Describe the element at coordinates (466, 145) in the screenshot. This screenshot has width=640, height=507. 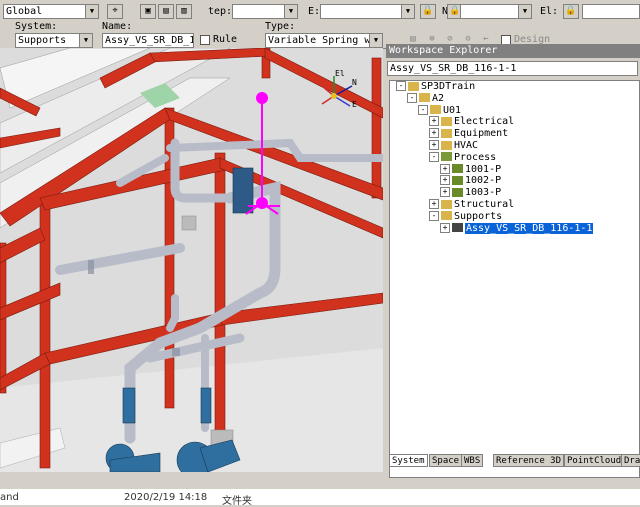
I see `tree-node-label: HVAC` at that location.